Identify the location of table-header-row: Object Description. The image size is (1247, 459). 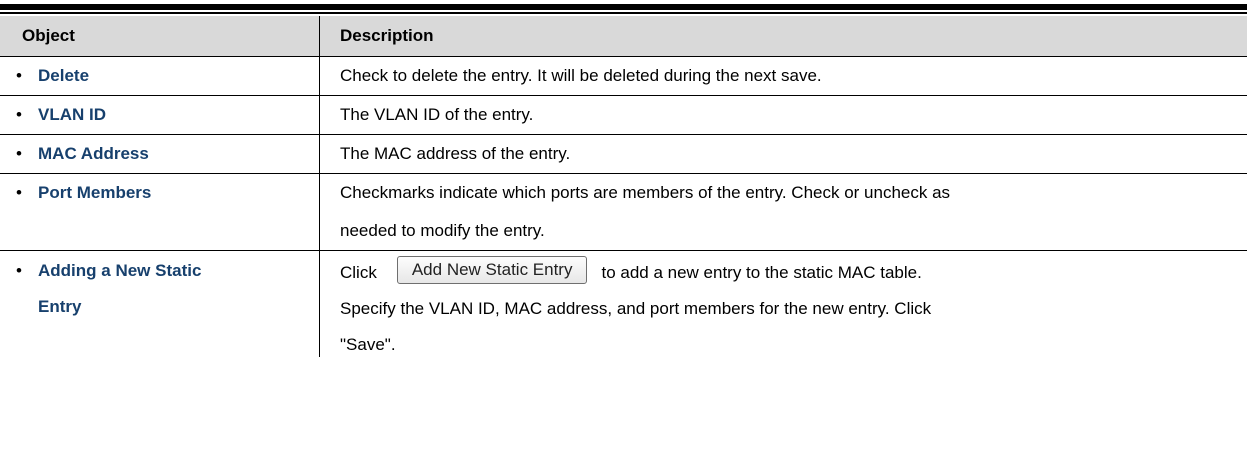
(623, 36).